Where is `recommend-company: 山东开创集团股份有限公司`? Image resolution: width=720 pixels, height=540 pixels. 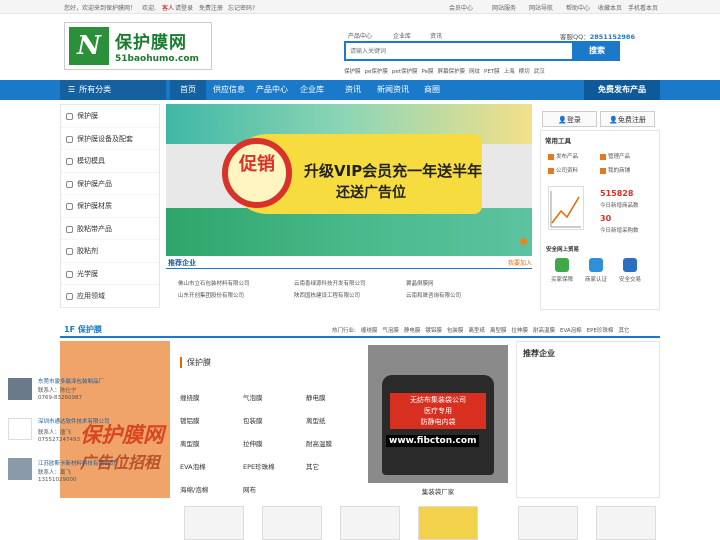 recommend-company: 山东开创集团股份有限公司 is located at coordinates (211, 295).